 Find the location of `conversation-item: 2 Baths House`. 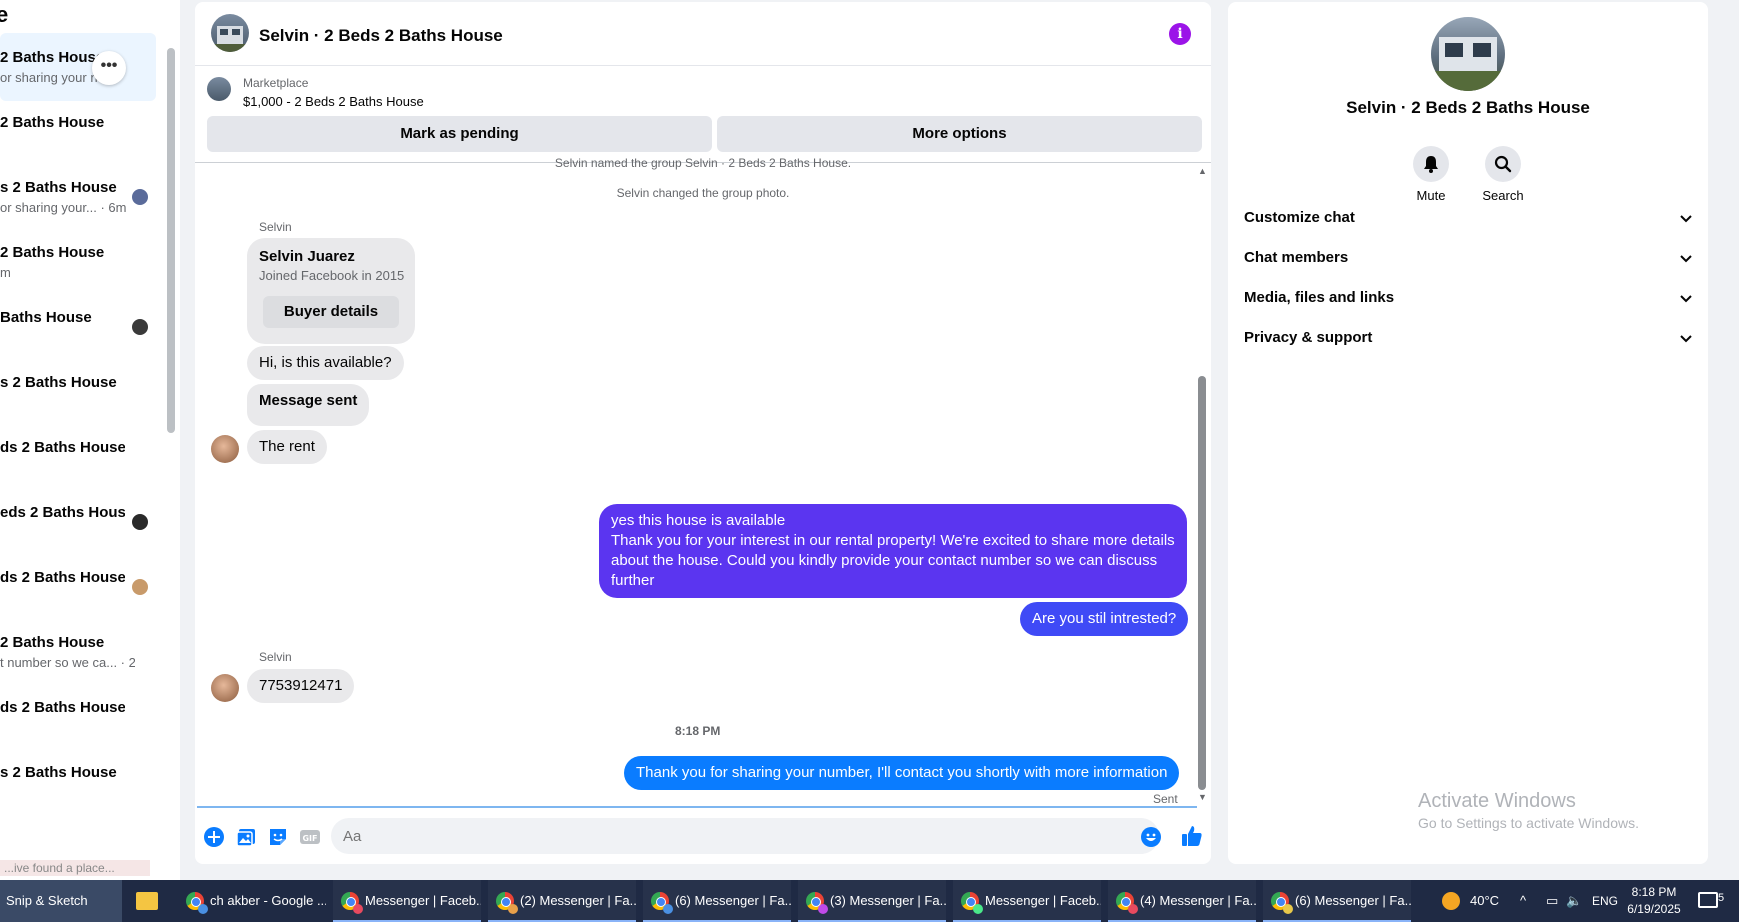

conversation-item: 2 Baths House is located at coordinates (78, 132).